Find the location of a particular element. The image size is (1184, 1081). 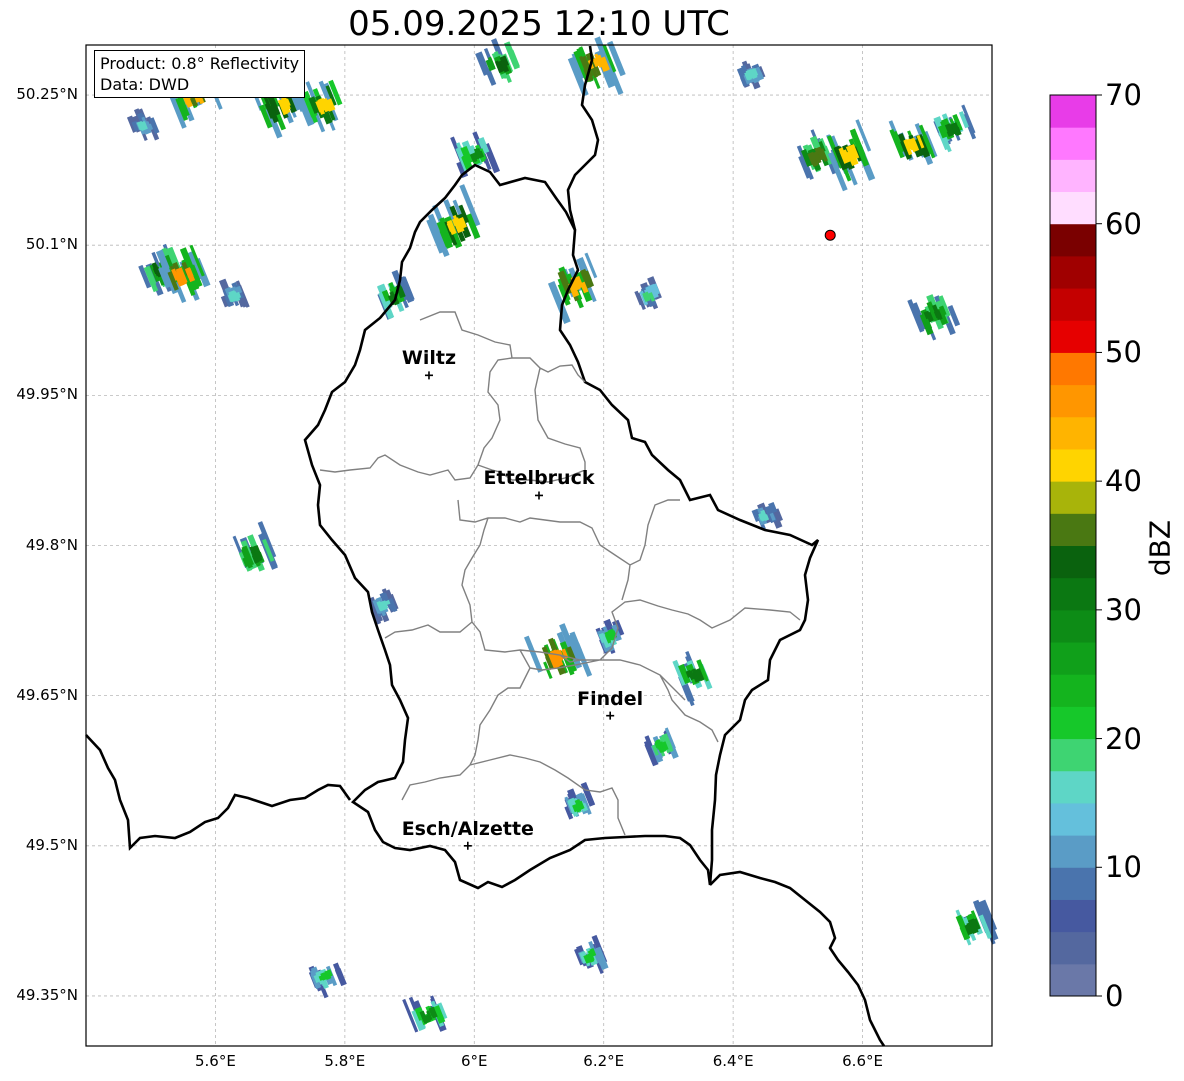

product-info-box: Product: 0.8° Reflectivity Data: DWD is located at coordinates (200, 74).